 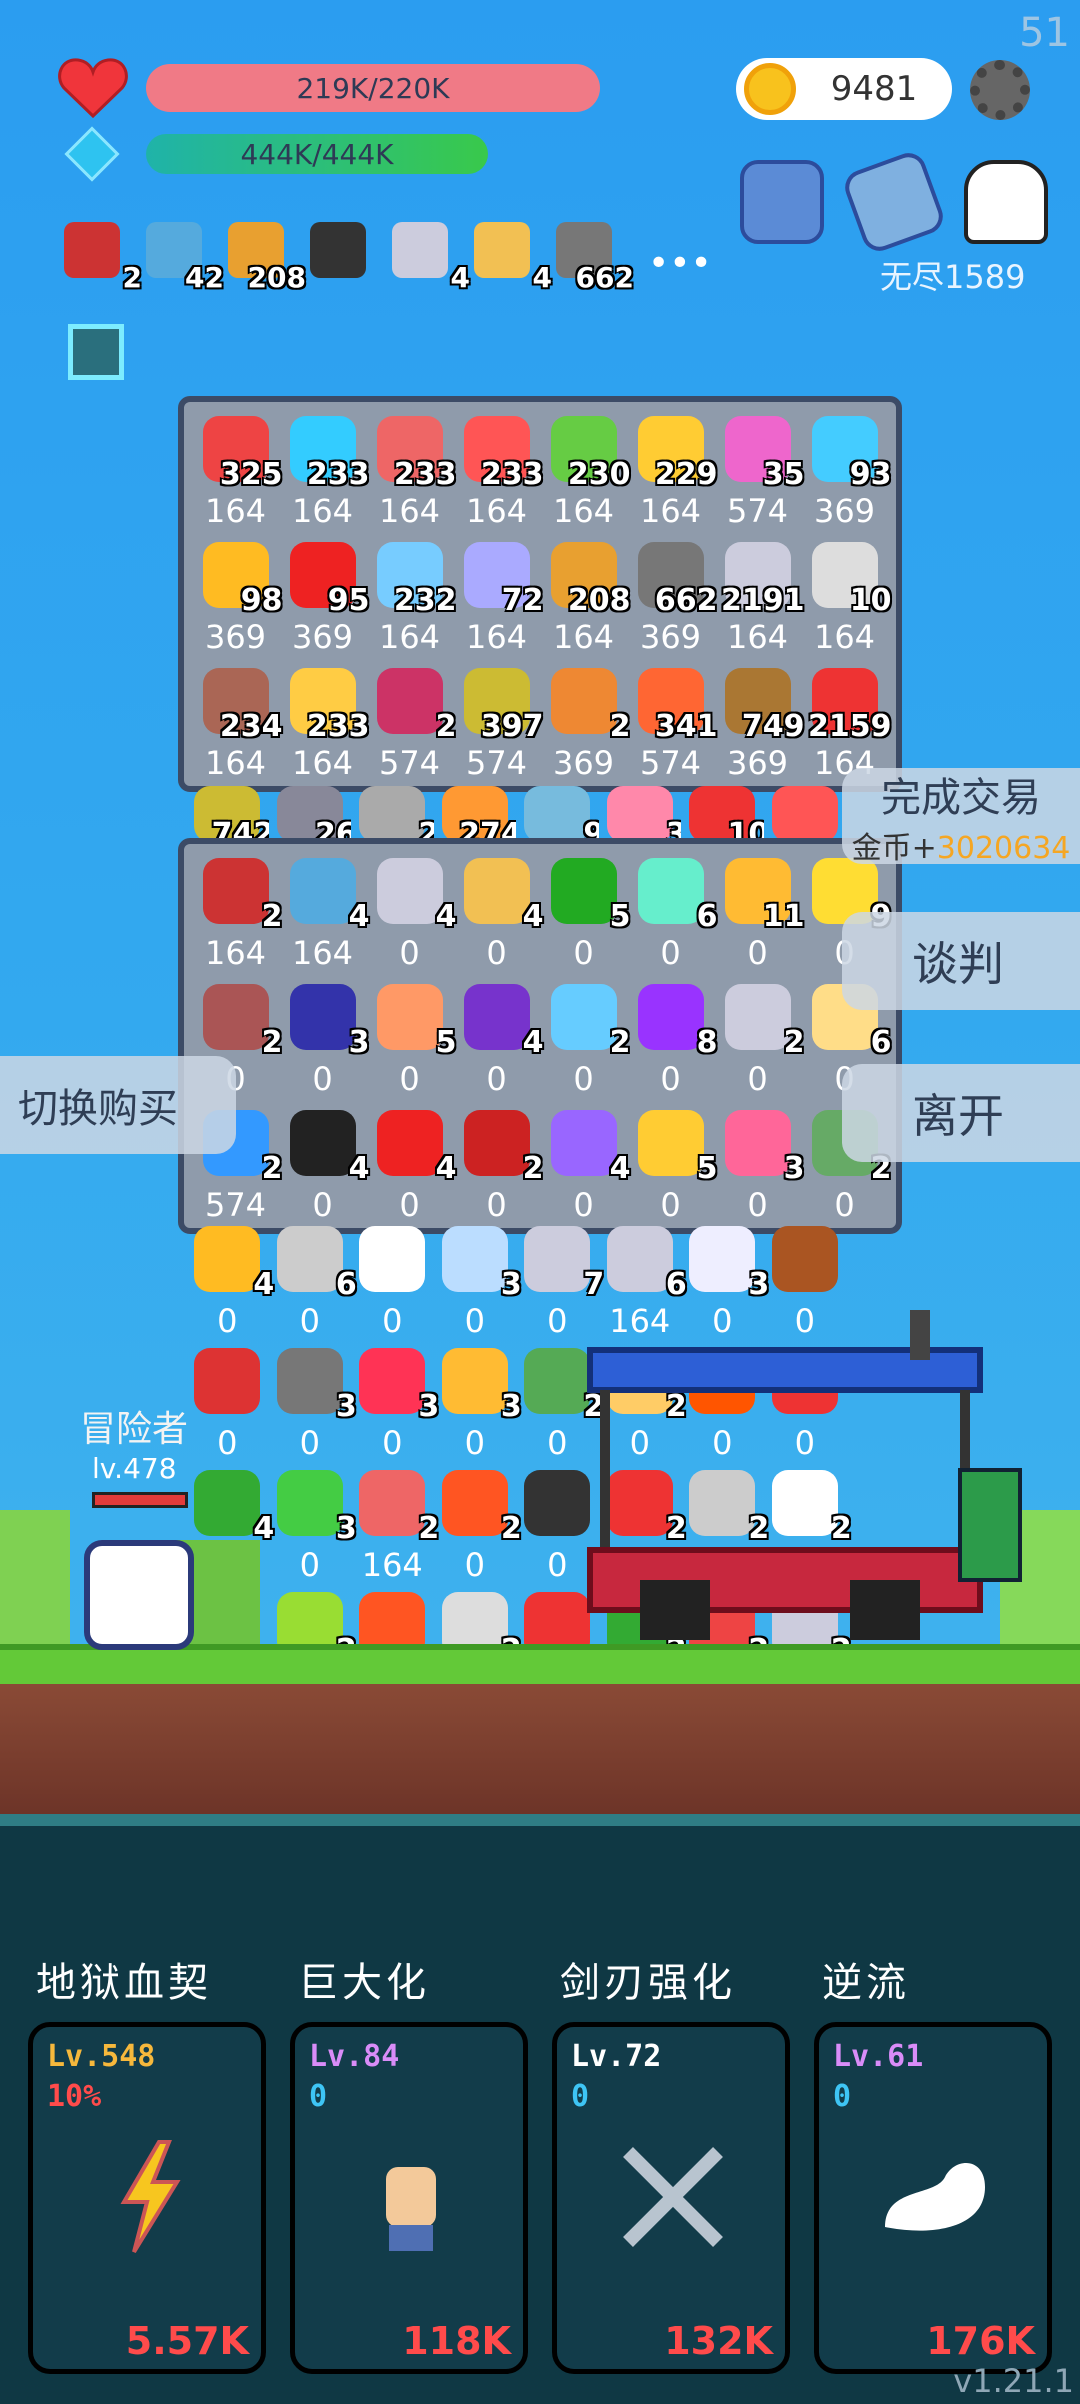 I want to click on equip-slot: 208, so click(x=267, y=258).